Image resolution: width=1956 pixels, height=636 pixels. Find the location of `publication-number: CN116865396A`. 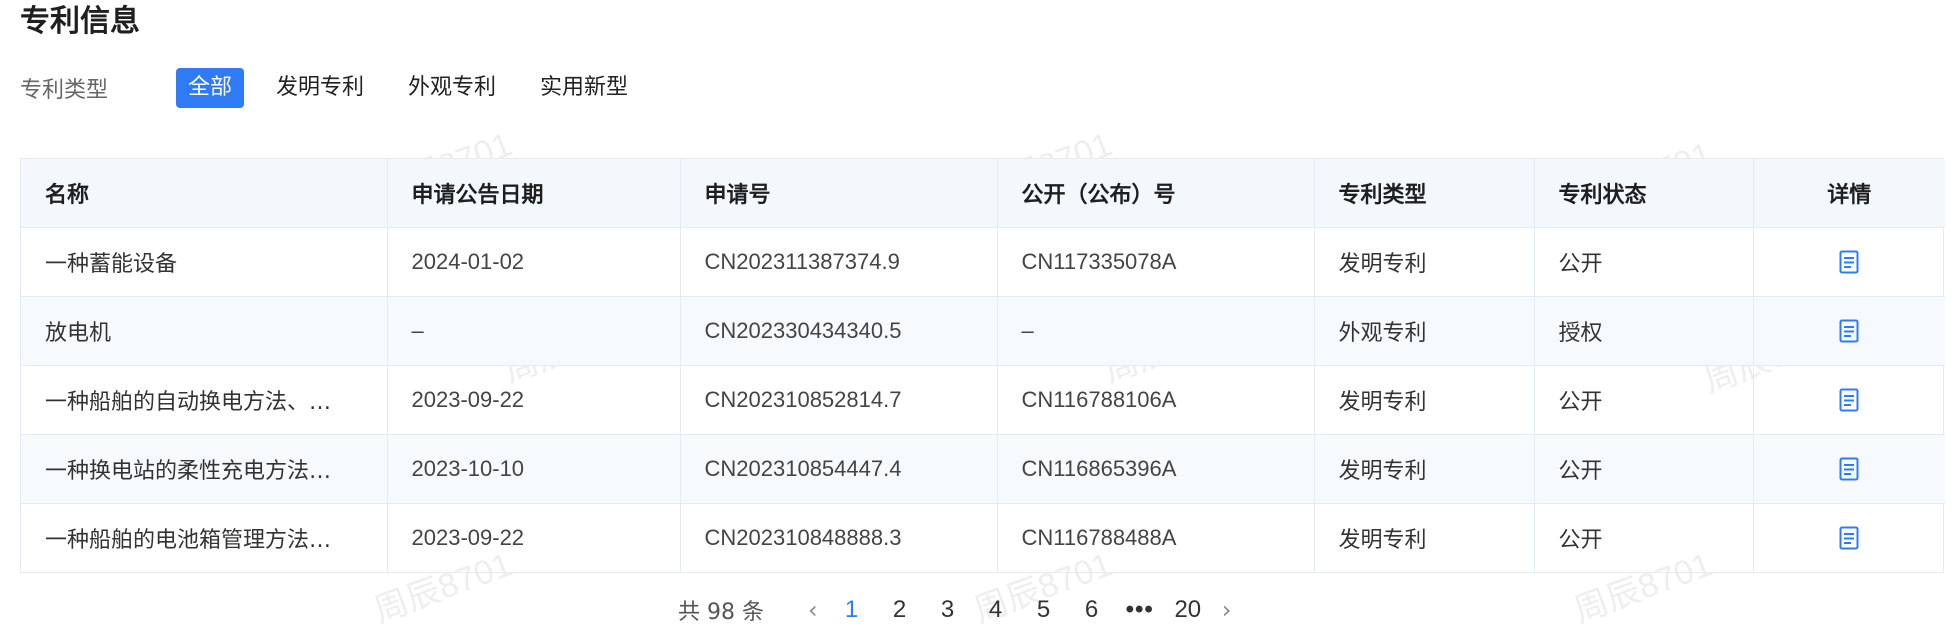

publication-number: CN116865396A is located at coordinates (1156, 469).